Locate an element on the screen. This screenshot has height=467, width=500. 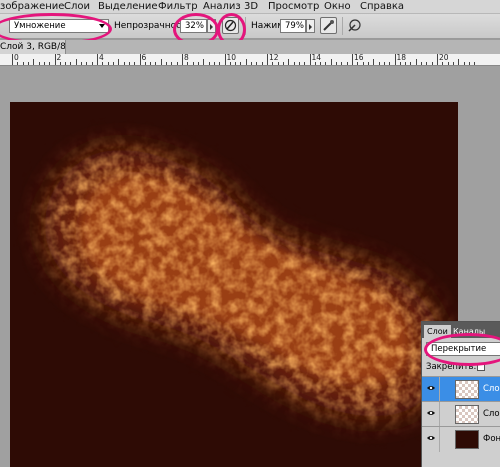
airbrush-icon is located at coordinates (328, 25).